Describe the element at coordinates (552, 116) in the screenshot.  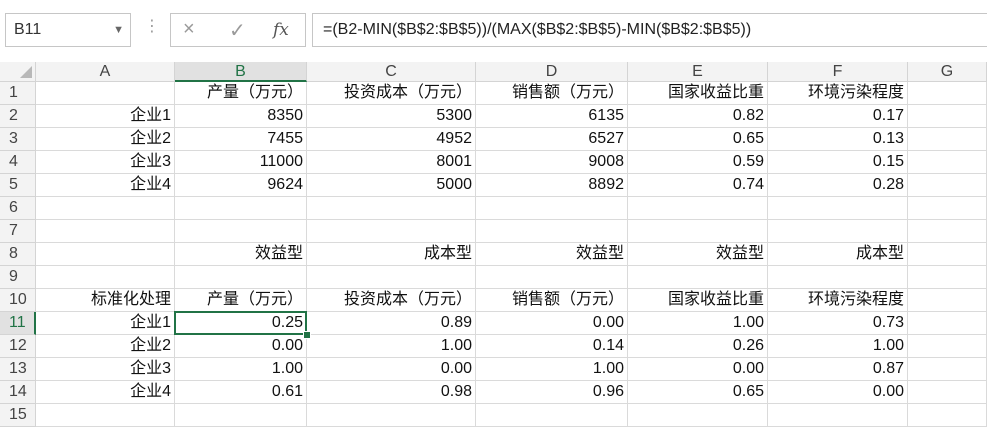
I see `cell-d2: 6135` at that location.